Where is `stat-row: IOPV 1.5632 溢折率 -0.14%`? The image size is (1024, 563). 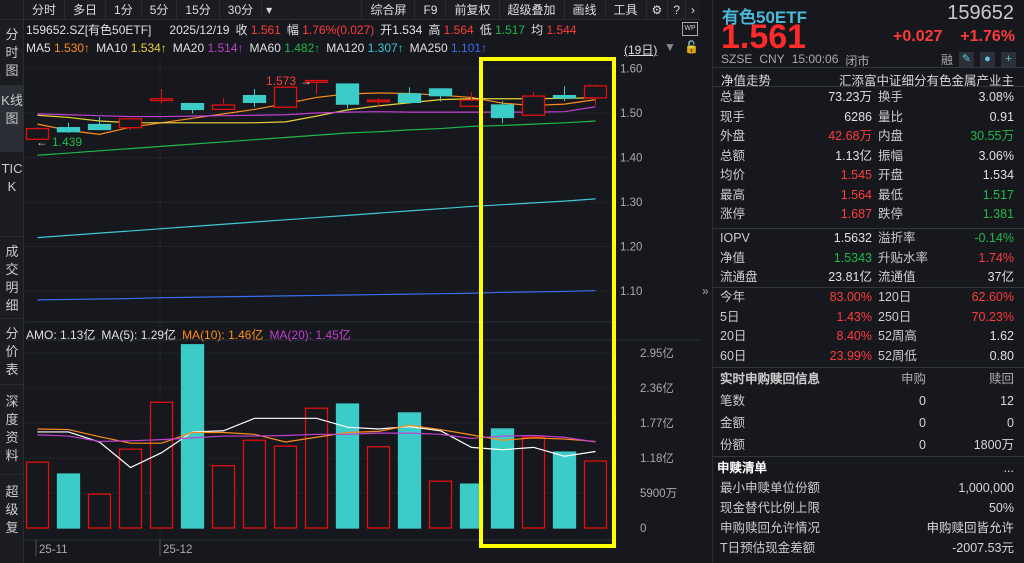
stat-row: IOPV 1.5632 溢折率 -0.14% is located at coordinates (868, 239).